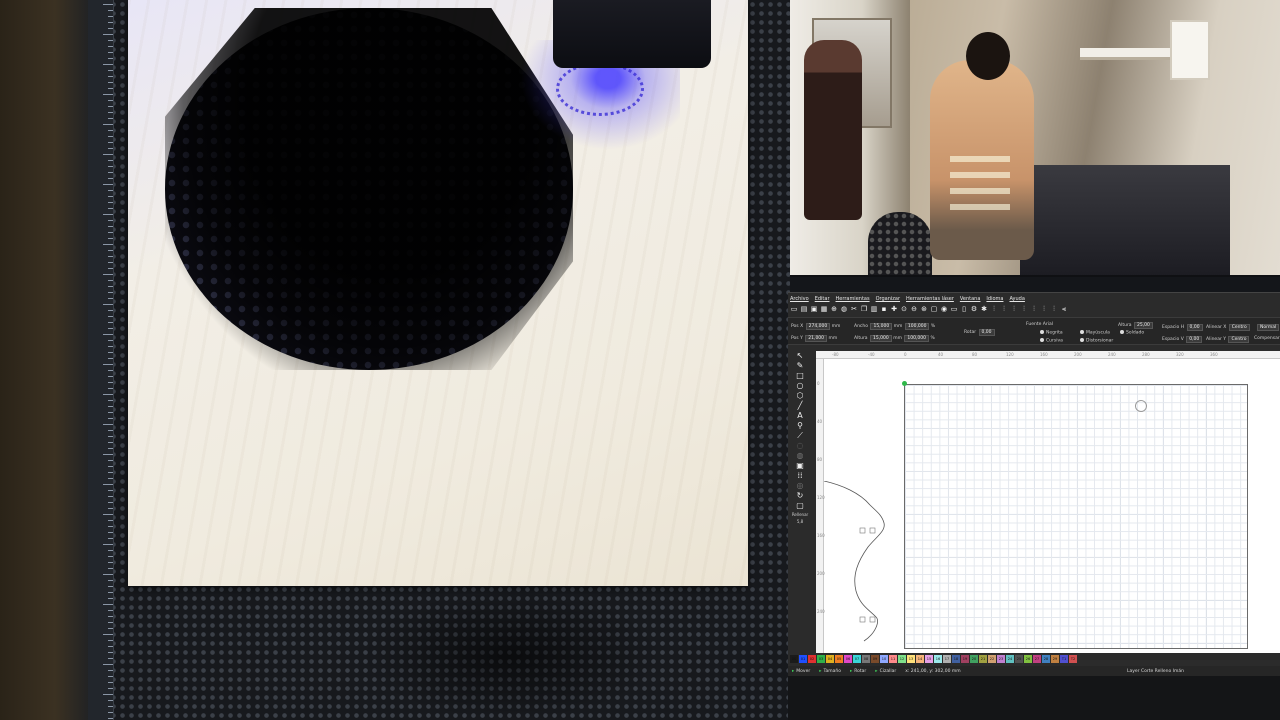  Describe the element at coordinates (1001, 658) in the screenshot. I see `palette-swatch-23: 23` at that location.